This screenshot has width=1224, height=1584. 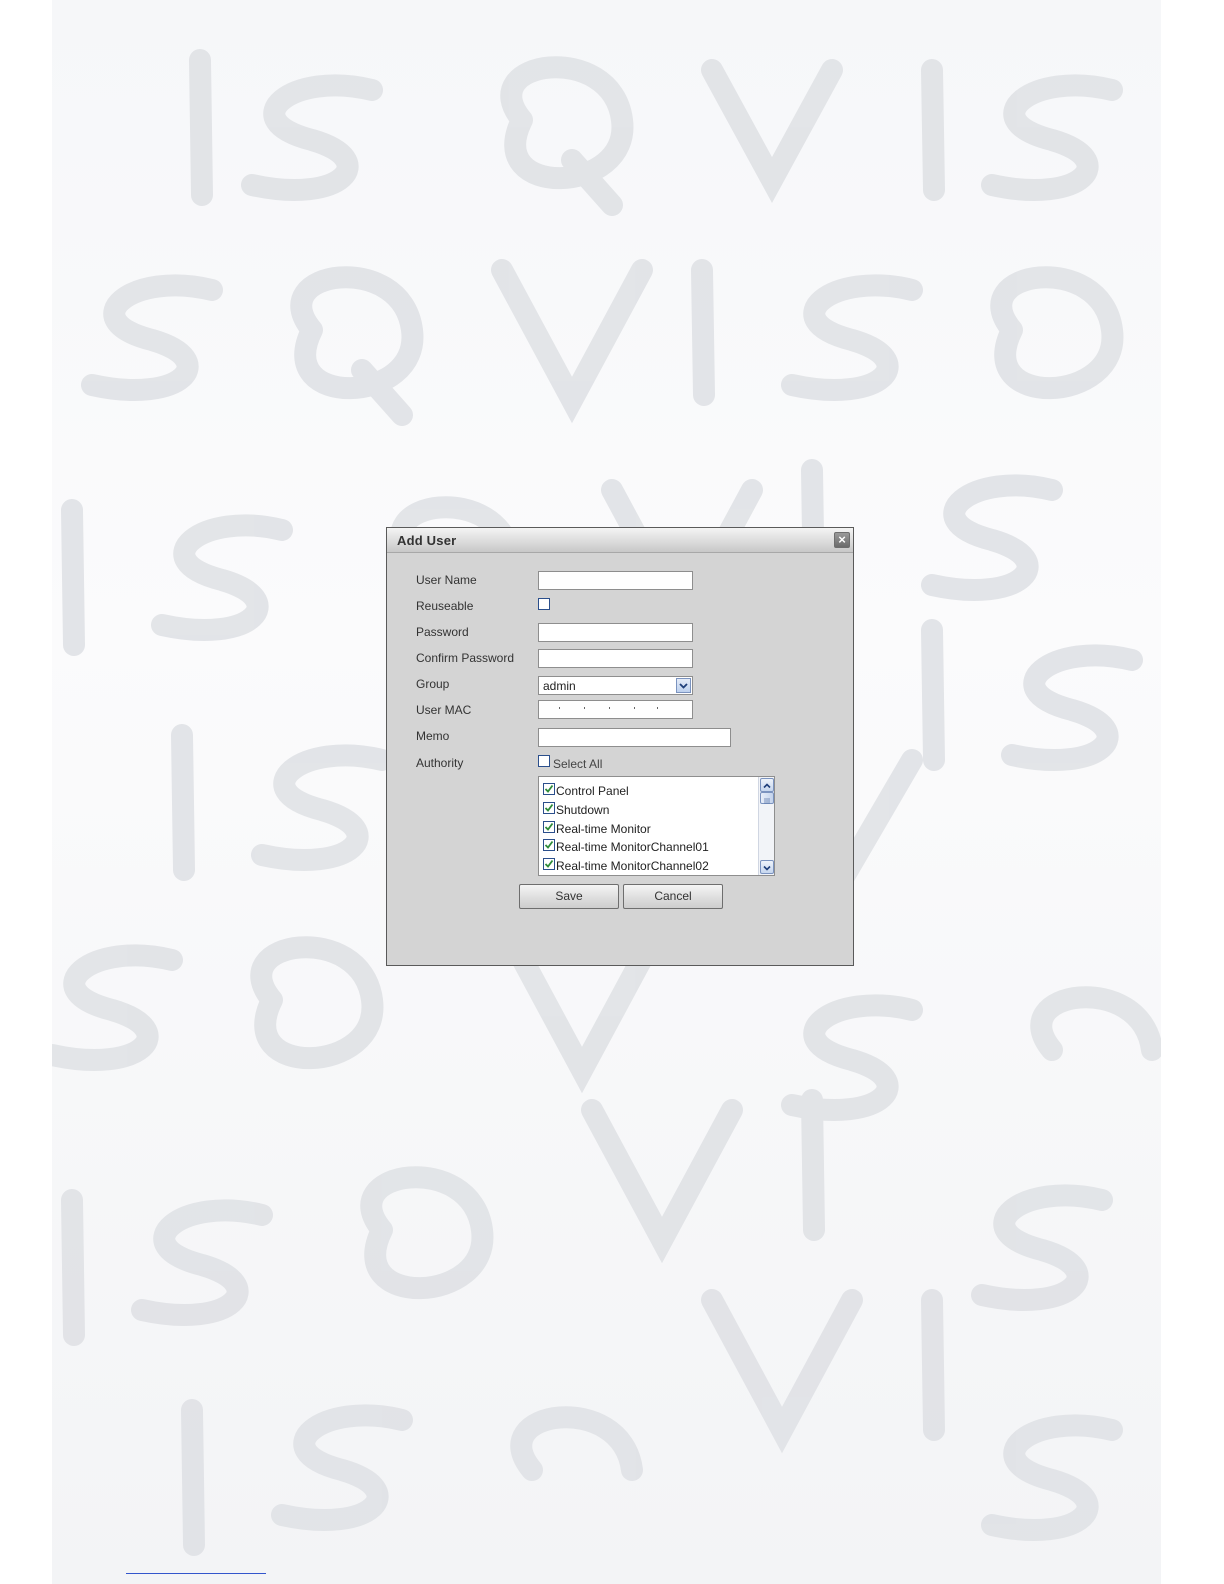 What do you see at coordinates (592, 791) in the screenshot?
I see `authority-item-label: Control Panel` at bounding box center [592, 791].